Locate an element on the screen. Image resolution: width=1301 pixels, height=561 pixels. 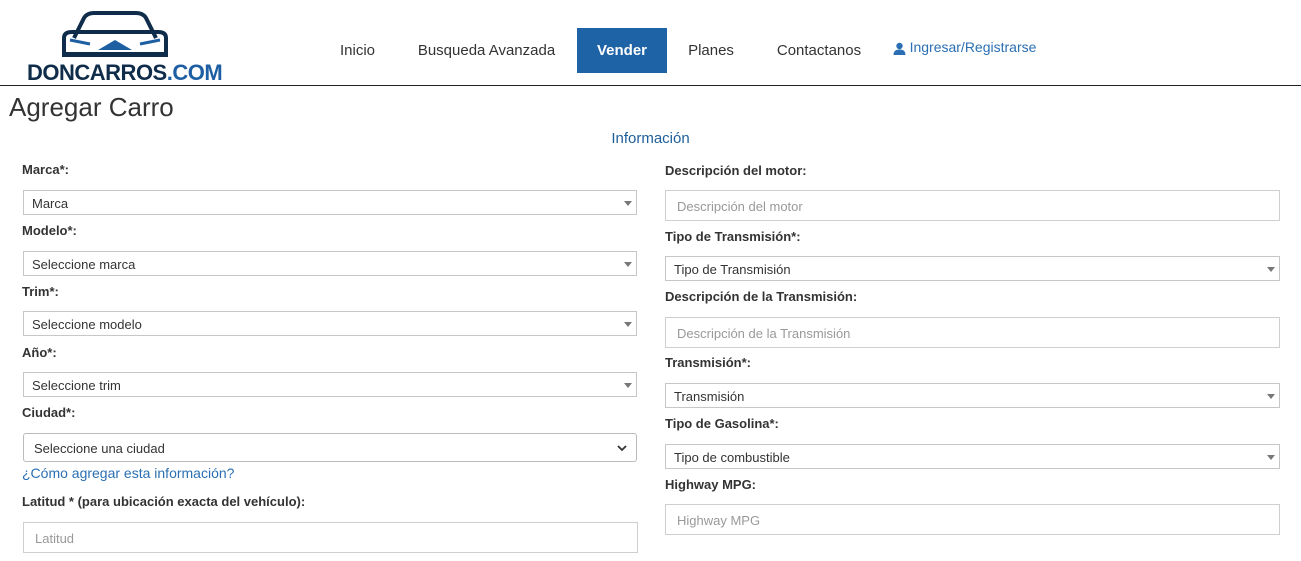
motor-placeholder: Descripción del motor is located at coordinates (740, 206).